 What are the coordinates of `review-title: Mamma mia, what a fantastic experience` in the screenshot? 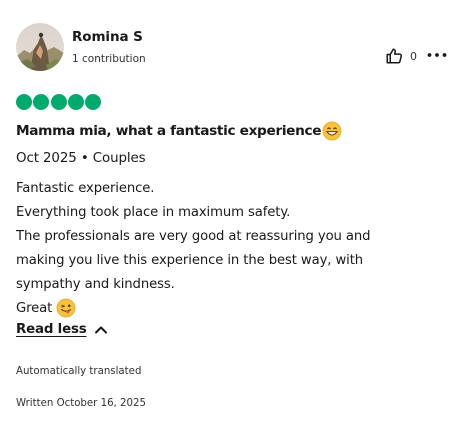 It's located at (179, 131).